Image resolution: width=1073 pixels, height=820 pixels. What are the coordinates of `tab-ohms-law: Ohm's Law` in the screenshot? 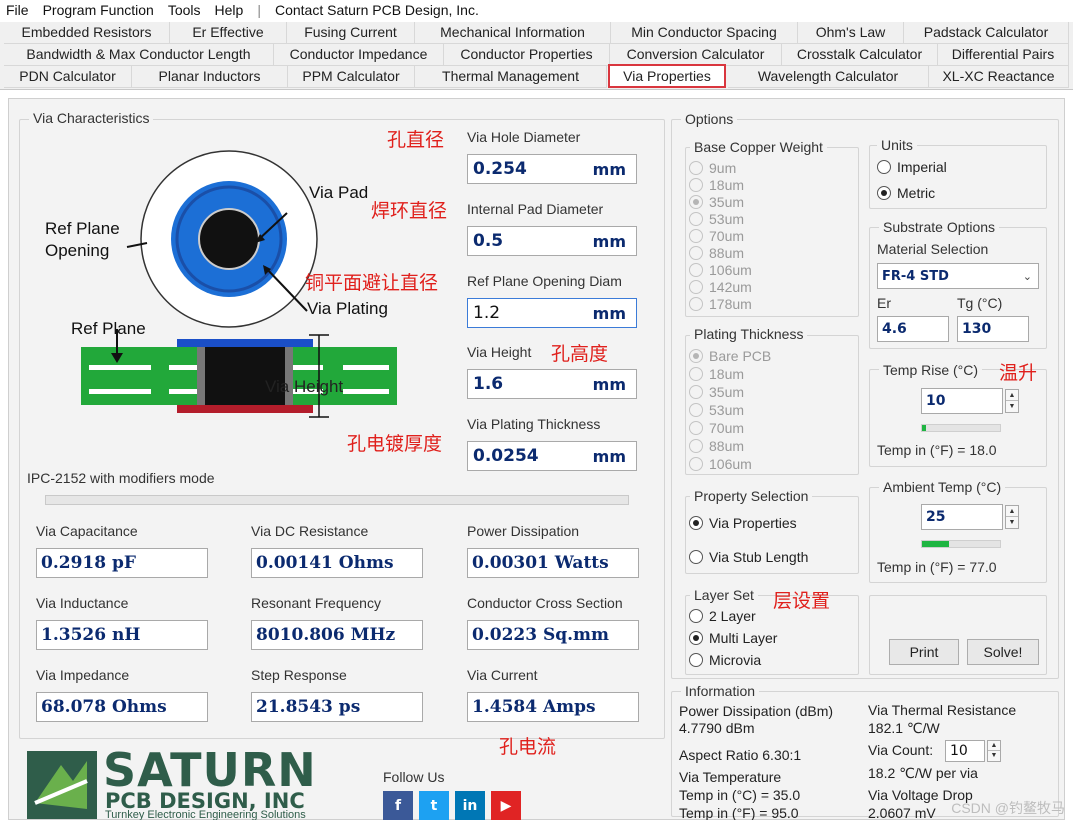 It's located at (851, 33).